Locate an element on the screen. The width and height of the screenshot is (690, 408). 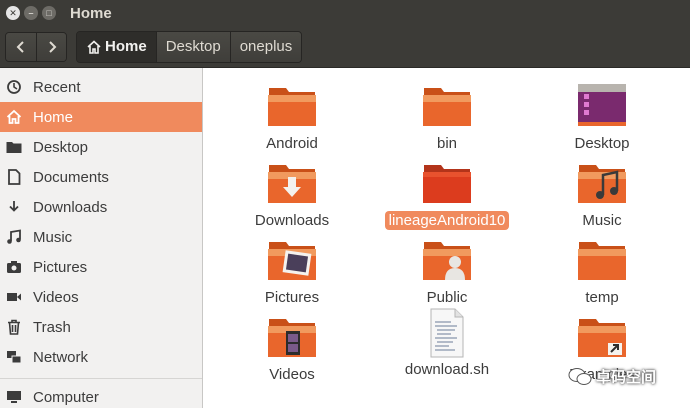
file-item-android: Android is located at coordinates (292, 117).